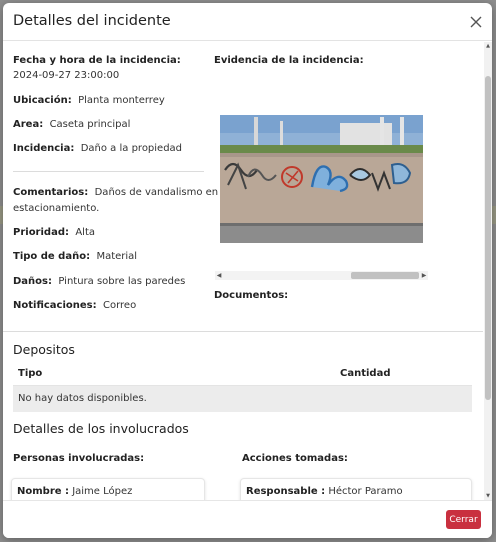 The image size is (496, 542). What do you see at coordinates (286, 491) in the screenshot?
I see `responsible-key: Responsable :` at bounding box center [286, 491].